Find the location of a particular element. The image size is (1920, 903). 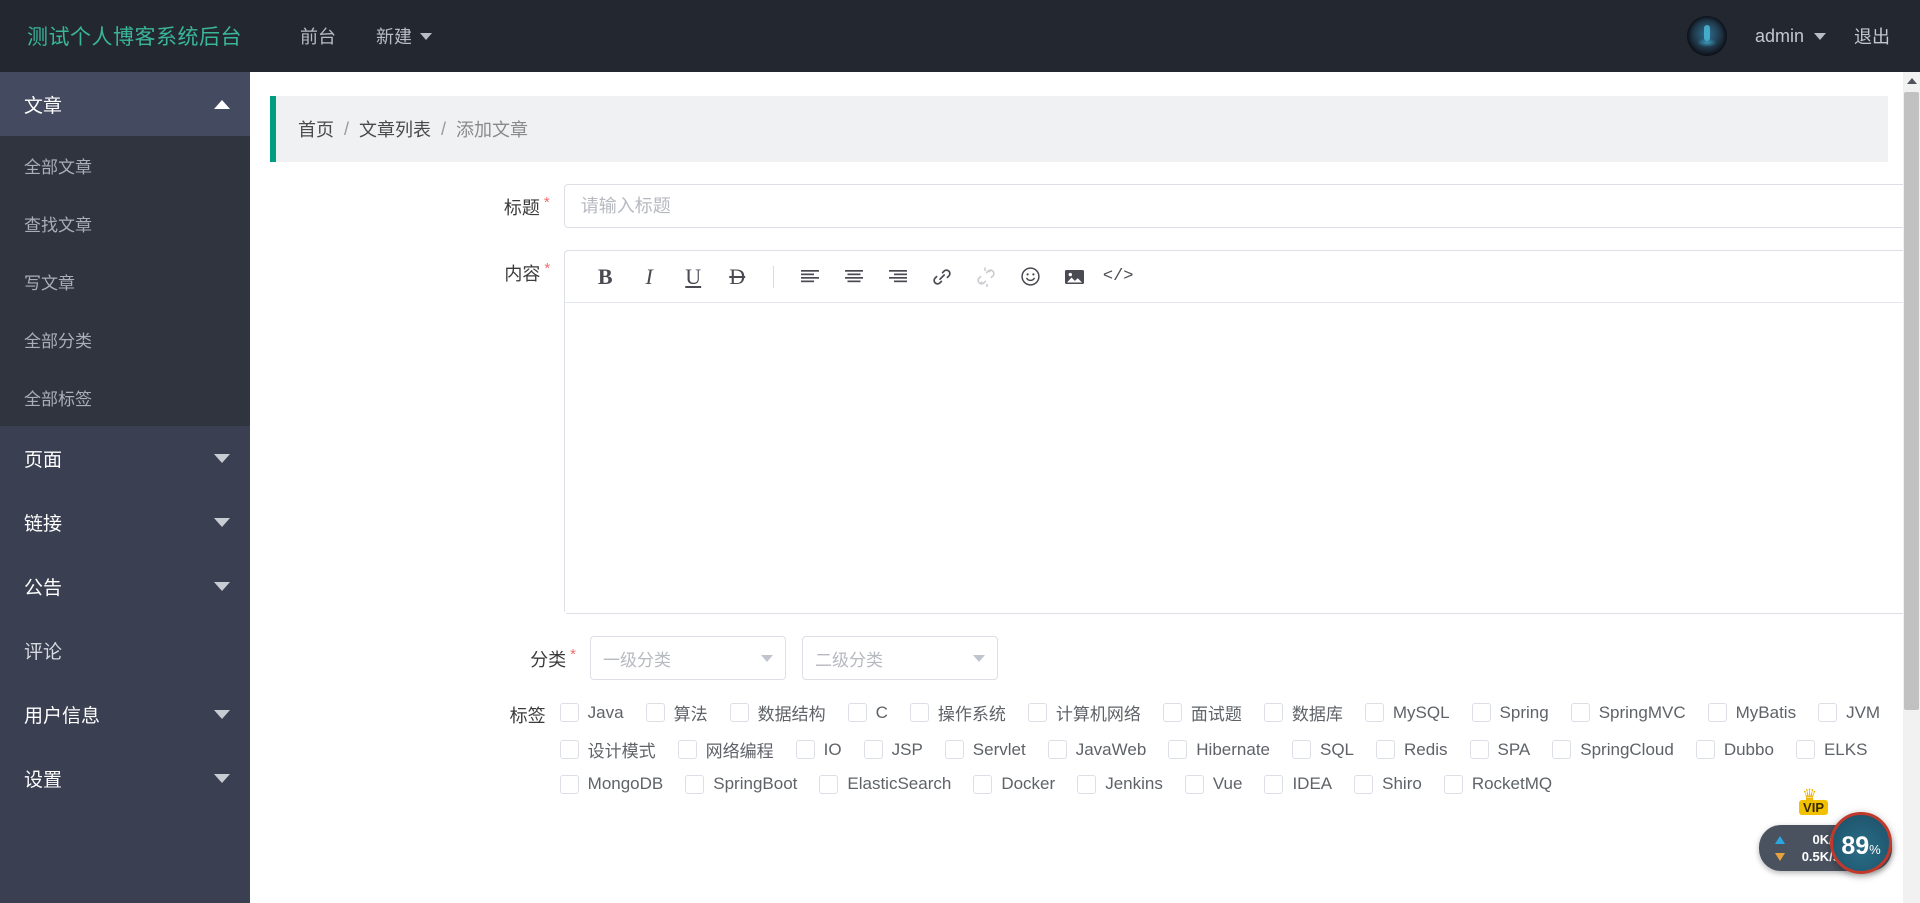

sidebar-item-find-article: 查找文章 is located at coordinates (125, 223).